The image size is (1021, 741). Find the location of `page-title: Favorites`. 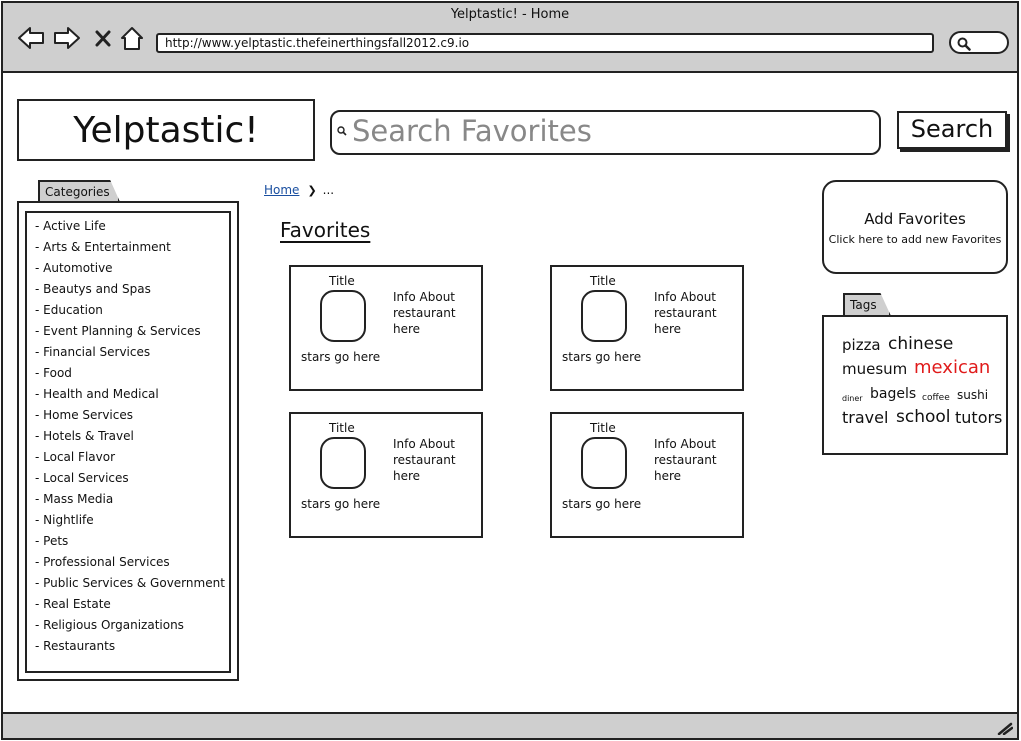

page-title: Favorites is located at coordinates (325, 230).